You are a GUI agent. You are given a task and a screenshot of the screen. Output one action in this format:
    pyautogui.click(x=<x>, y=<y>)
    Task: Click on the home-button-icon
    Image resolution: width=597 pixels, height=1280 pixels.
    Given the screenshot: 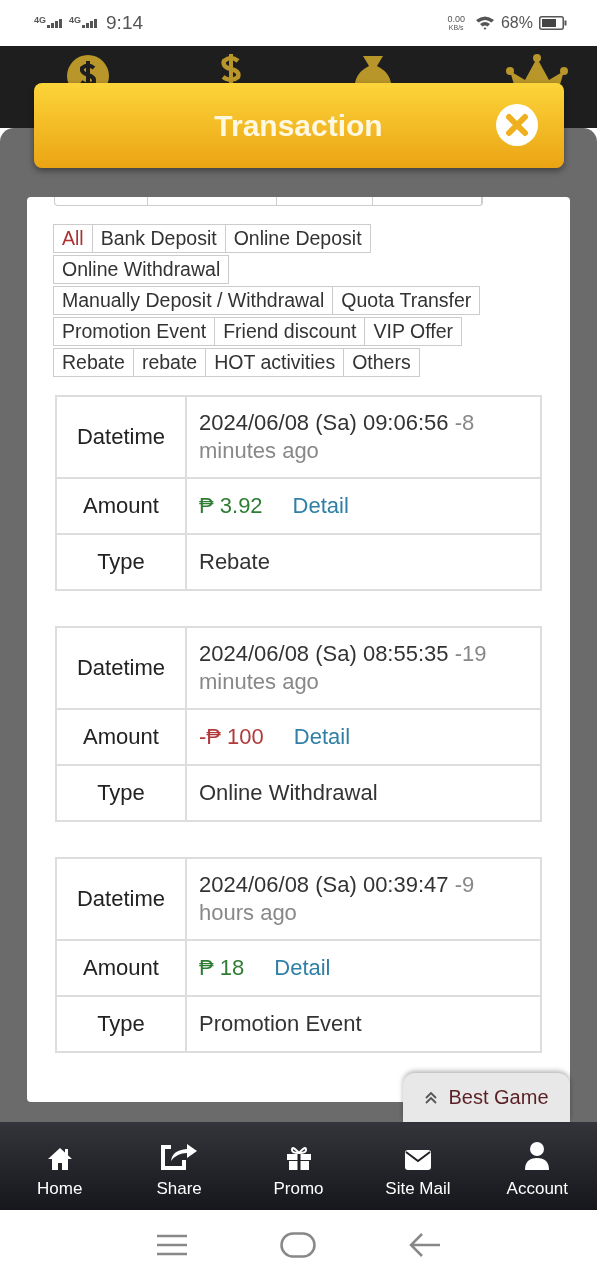 What is the action you would take?
    pyautogui.click(x=298, y=1245)
    